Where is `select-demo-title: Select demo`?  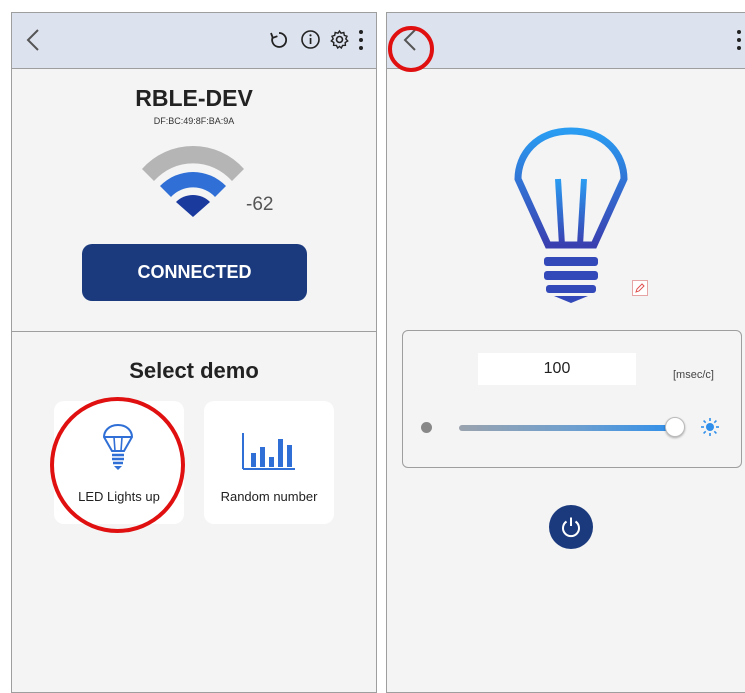
select-demo-title: Select demo is located at coordinates (194, 370).